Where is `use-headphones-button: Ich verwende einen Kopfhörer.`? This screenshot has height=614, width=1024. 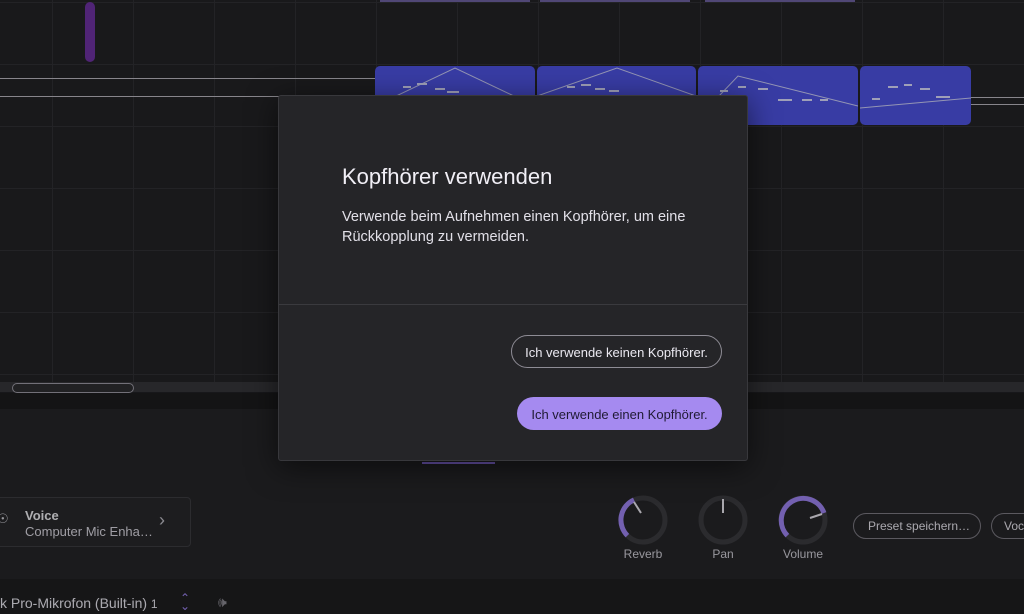
use-headphones-button: Ich verwende einen Kopfhörer. is located at coordinates (619, 413).